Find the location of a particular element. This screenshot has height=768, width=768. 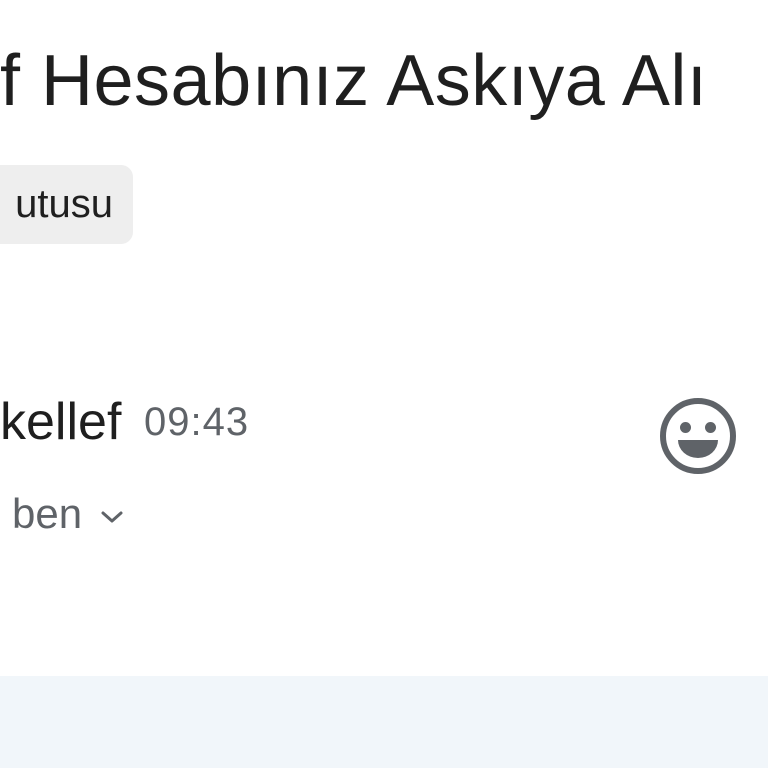

add-reaction-button is located at coordinates (698, 436).